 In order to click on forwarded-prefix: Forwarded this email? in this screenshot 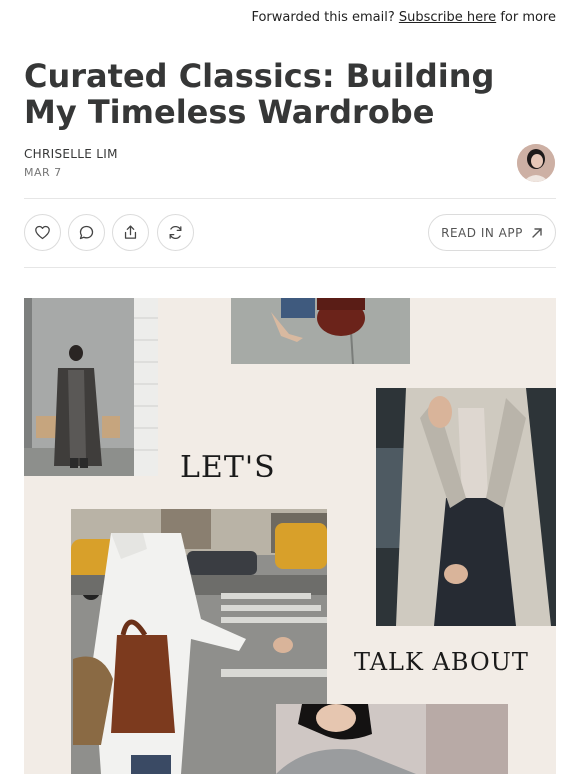, I will do `click(323, 17)`.